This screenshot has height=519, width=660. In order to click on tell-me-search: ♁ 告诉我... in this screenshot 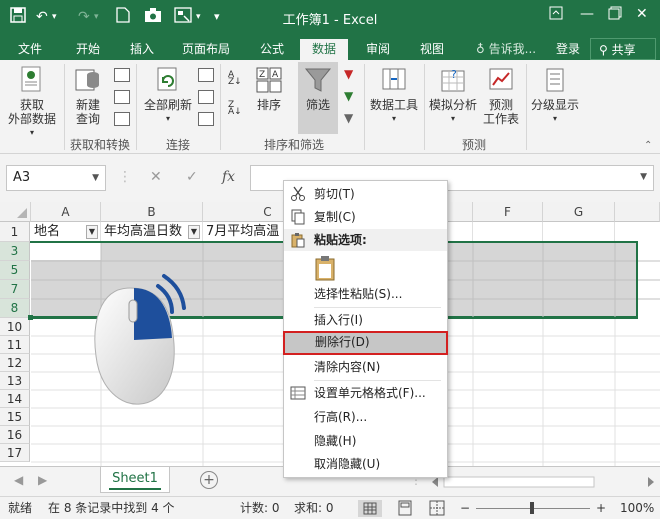, I will do `click(506, 49)`.